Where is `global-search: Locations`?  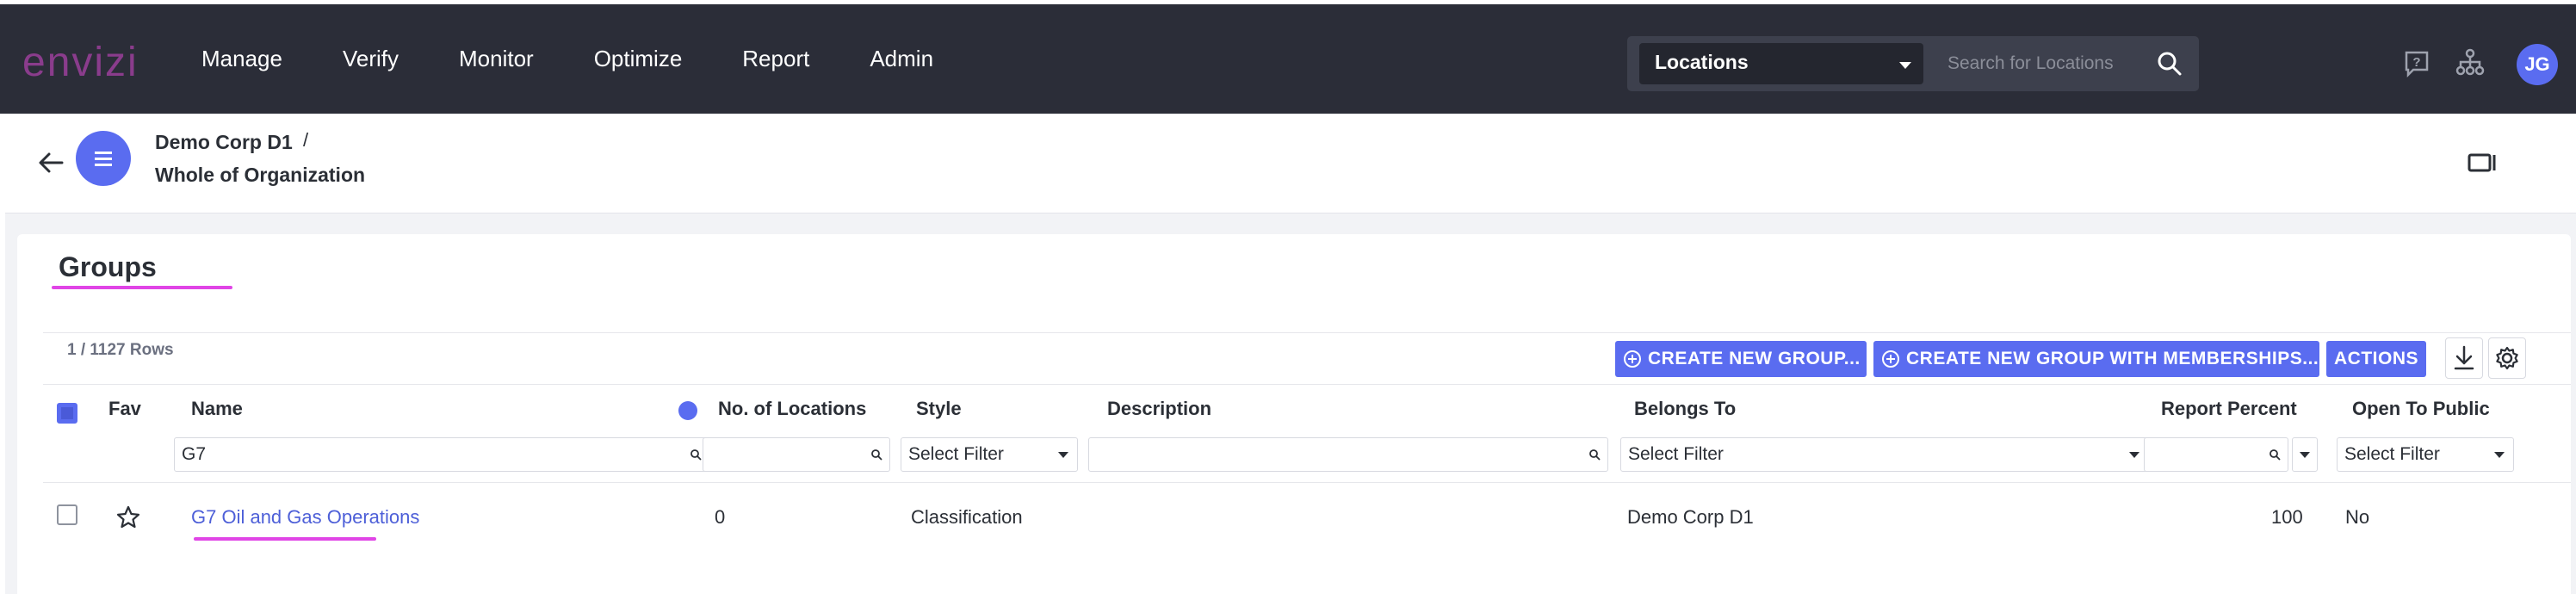
global-search: Locations is located at coordinates (1913, 63).